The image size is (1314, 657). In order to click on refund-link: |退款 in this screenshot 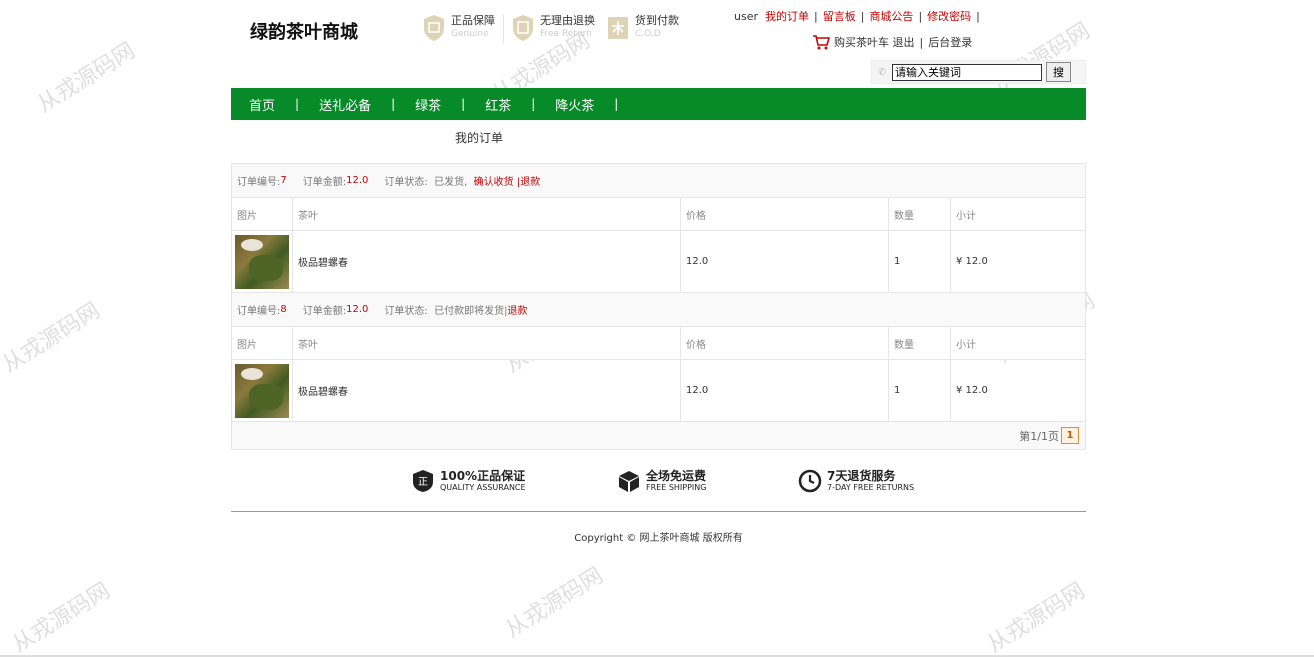, I will do `click(528, 180)`.